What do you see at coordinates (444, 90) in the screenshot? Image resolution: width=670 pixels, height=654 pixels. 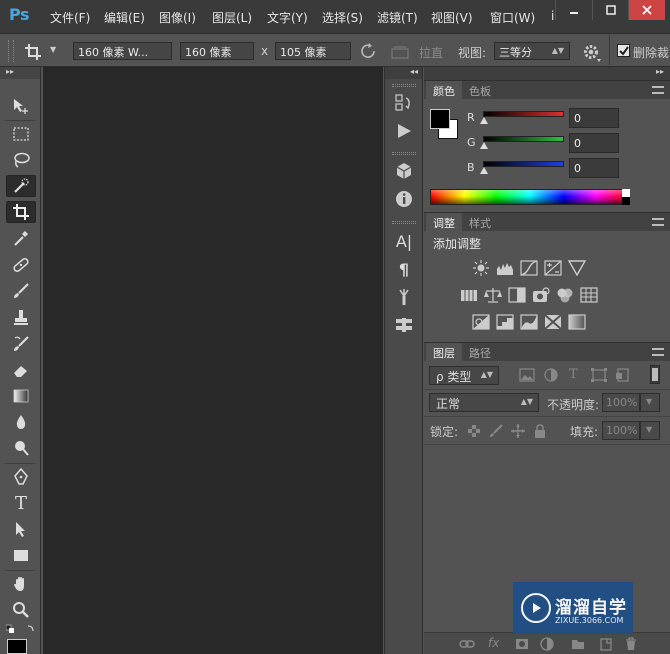 I see `tab-color: 颜色` at bounding box center [444, 90].